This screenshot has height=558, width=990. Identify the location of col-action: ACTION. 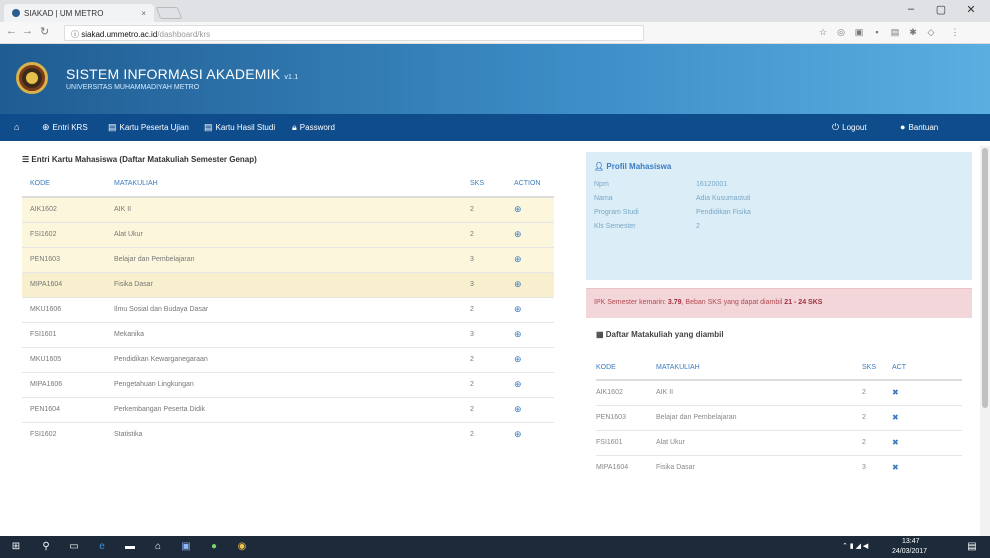
(530, 184).